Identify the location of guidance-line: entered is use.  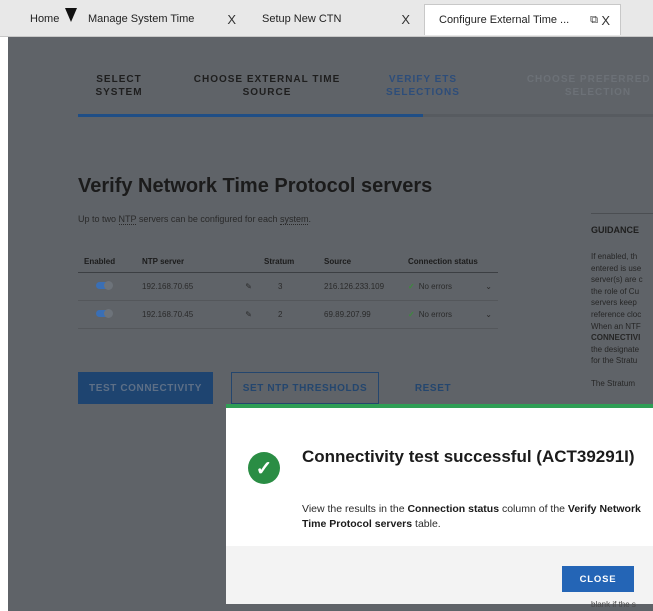
(616, 268).